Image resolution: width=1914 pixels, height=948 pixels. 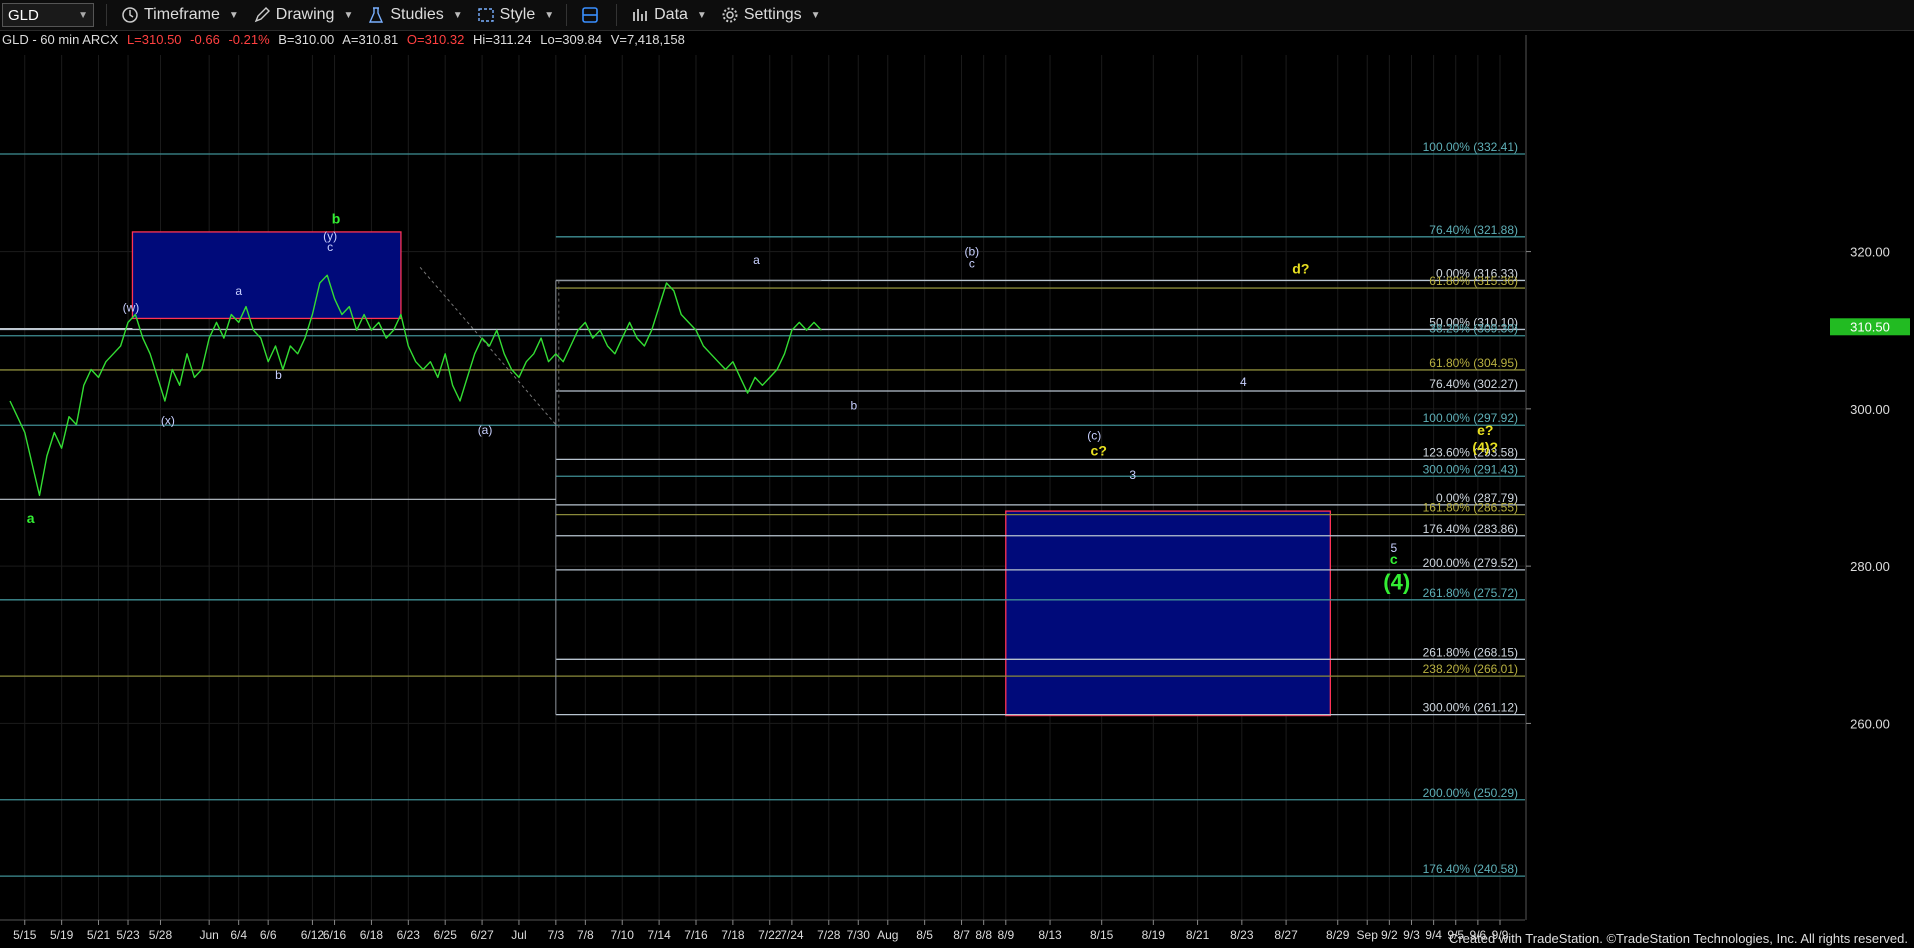 What do you see at coordinates (268, 935) in the screenshot?
I see `x-tick-label: 6/6` at bounding box center [268, 935].